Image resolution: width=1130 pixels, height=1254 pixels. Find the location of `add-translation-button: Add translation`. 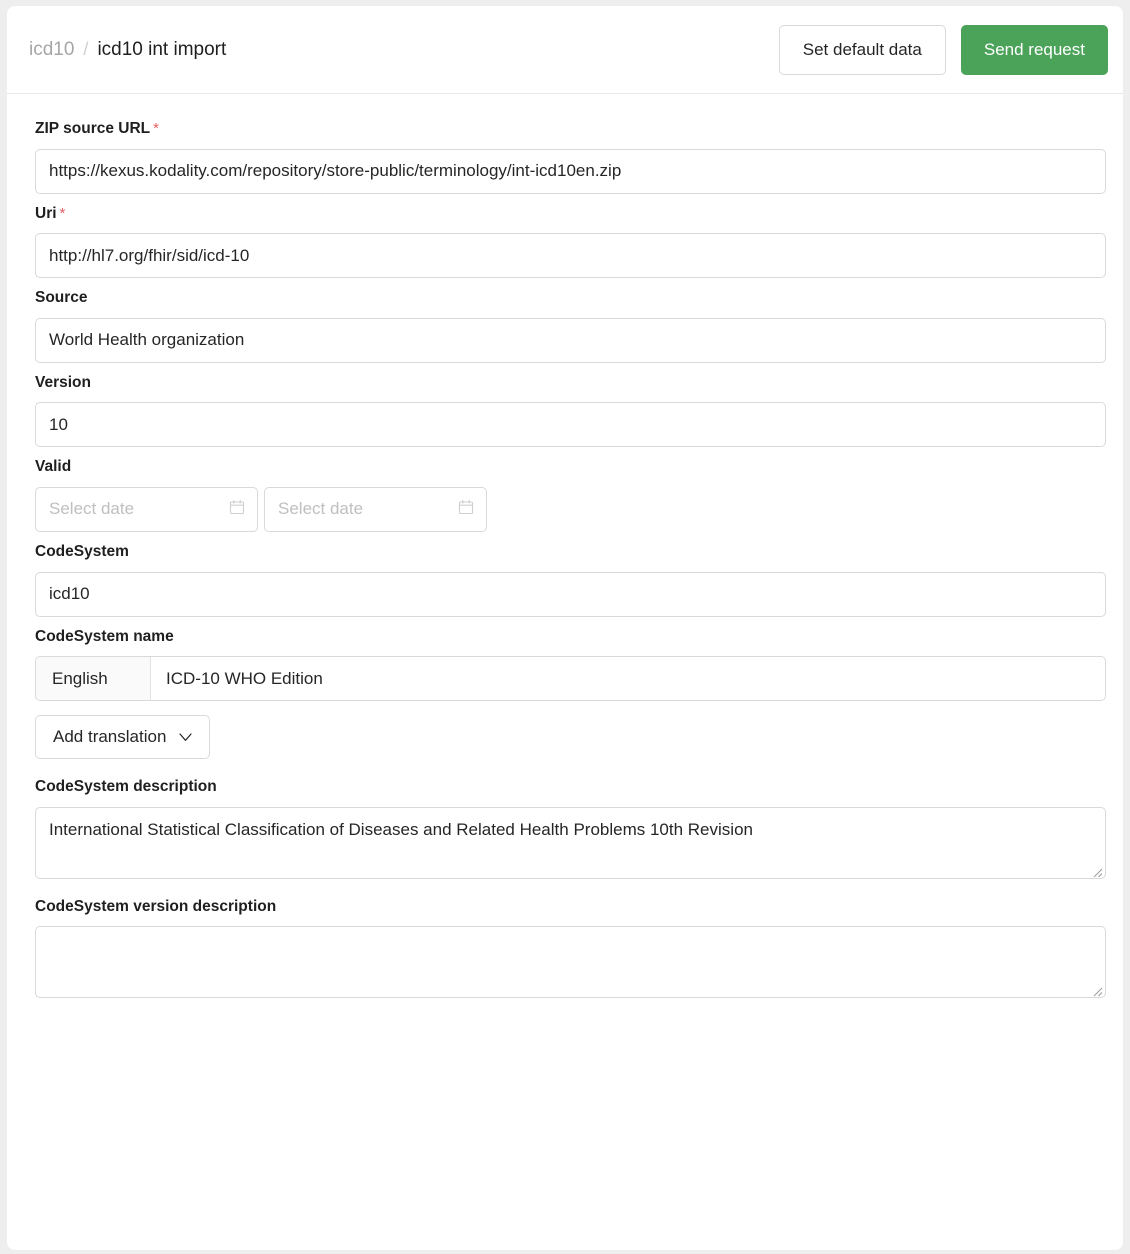

add-translation-button: Add translation is located at coordinates (123, 737).